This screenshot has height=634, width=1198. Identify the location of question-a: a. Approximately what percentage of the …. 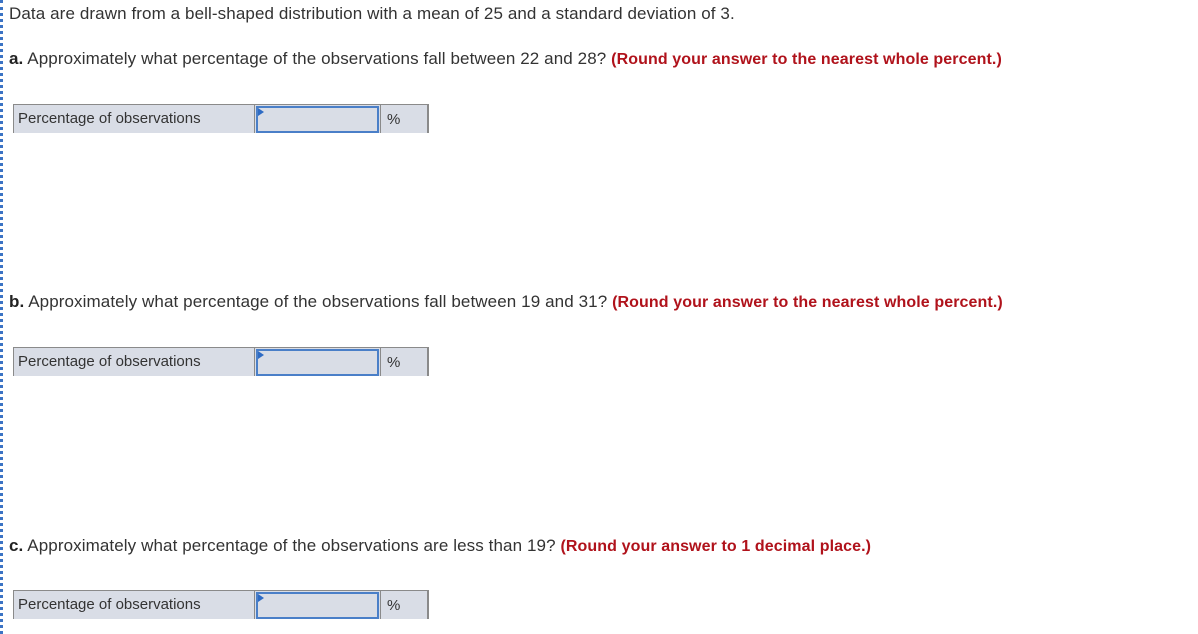
(505, 59).